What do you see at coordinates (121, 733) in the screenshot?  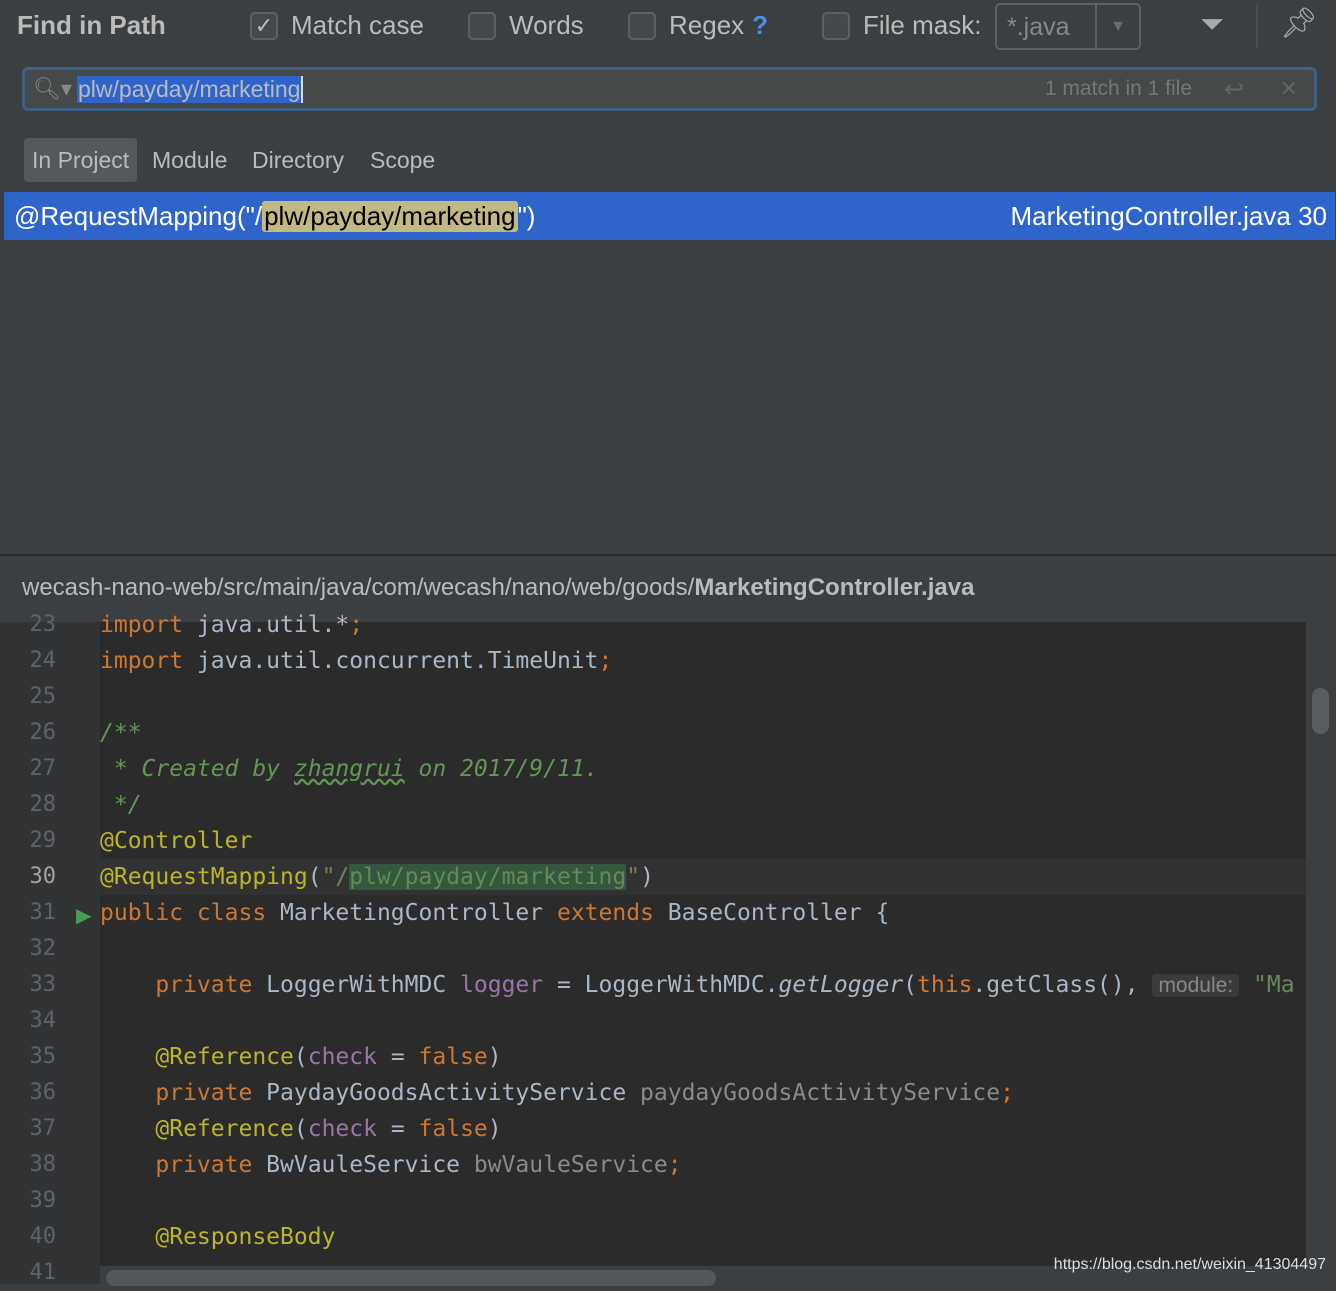 I see `code-token: /**` at bounding box center [121, 733].